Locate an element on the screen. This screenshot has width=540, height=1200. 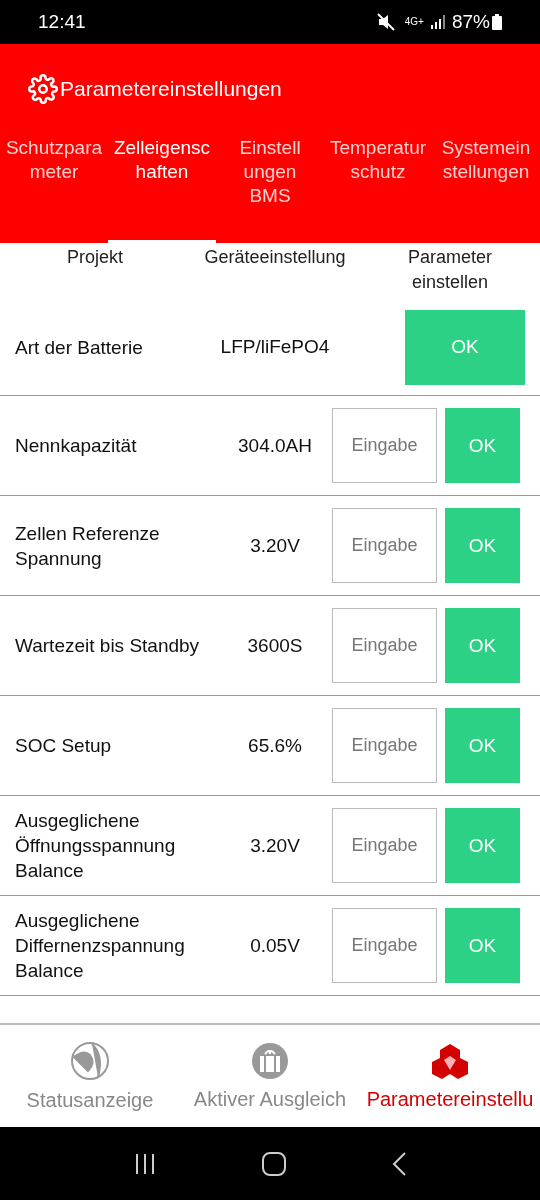
home-icon is located at coordinates (274, 1163).